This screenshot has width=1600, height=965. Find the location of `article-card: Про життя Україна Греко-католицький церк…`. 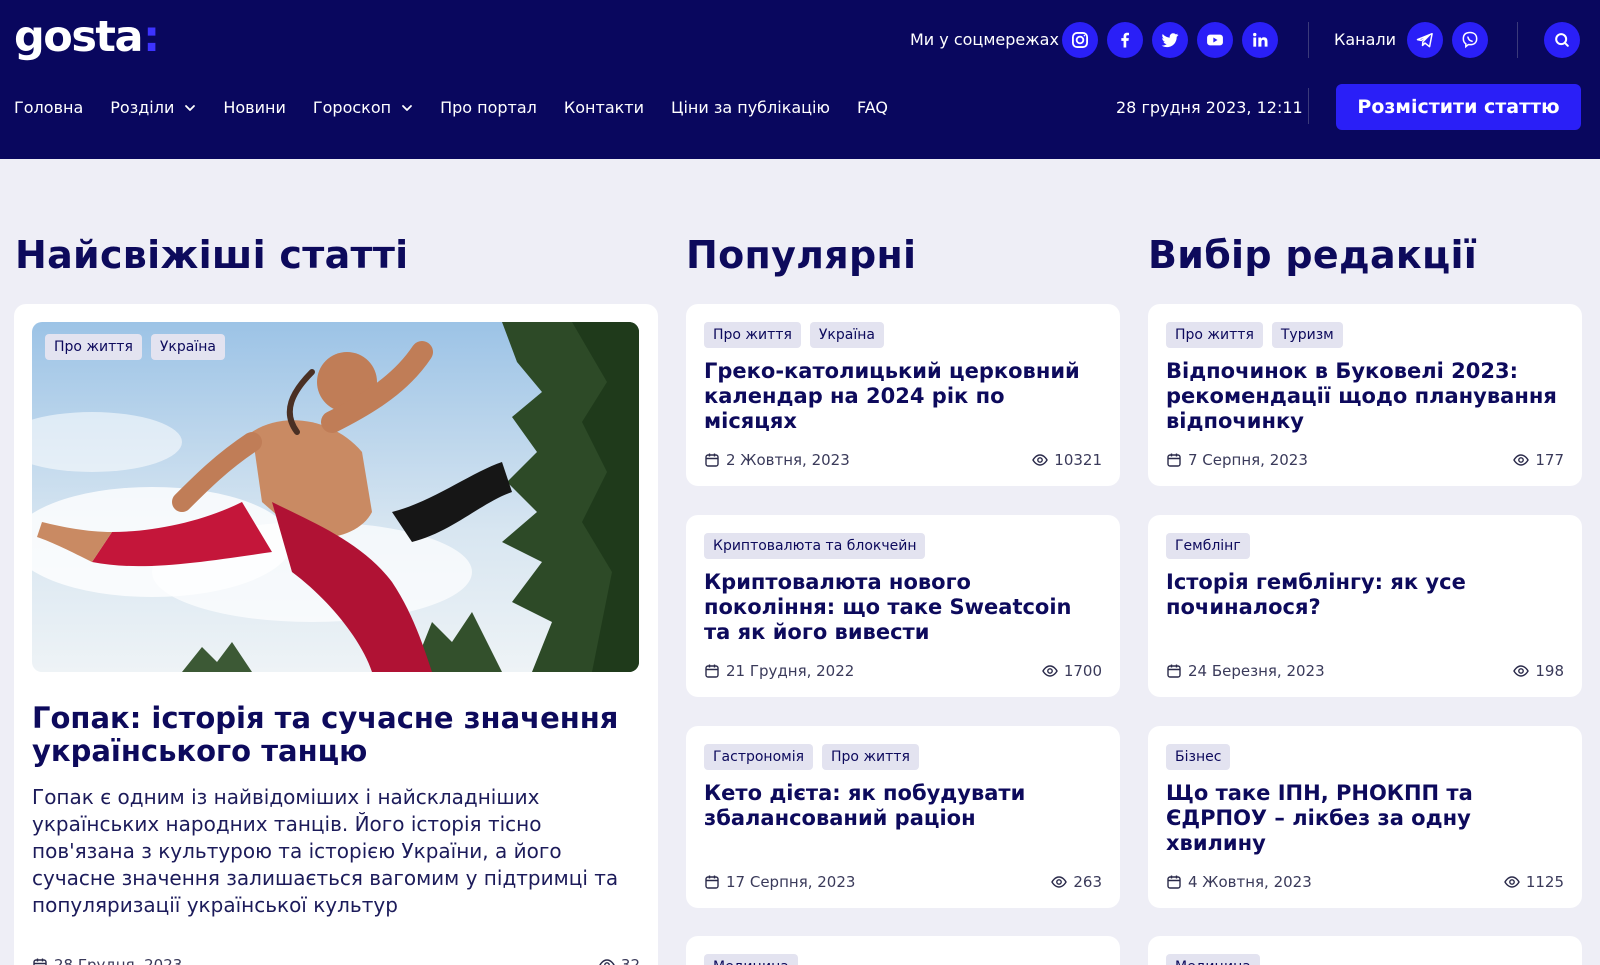

article-card: Про життя Україна Греко-католицький церк… is located at coordinates (903, 395).